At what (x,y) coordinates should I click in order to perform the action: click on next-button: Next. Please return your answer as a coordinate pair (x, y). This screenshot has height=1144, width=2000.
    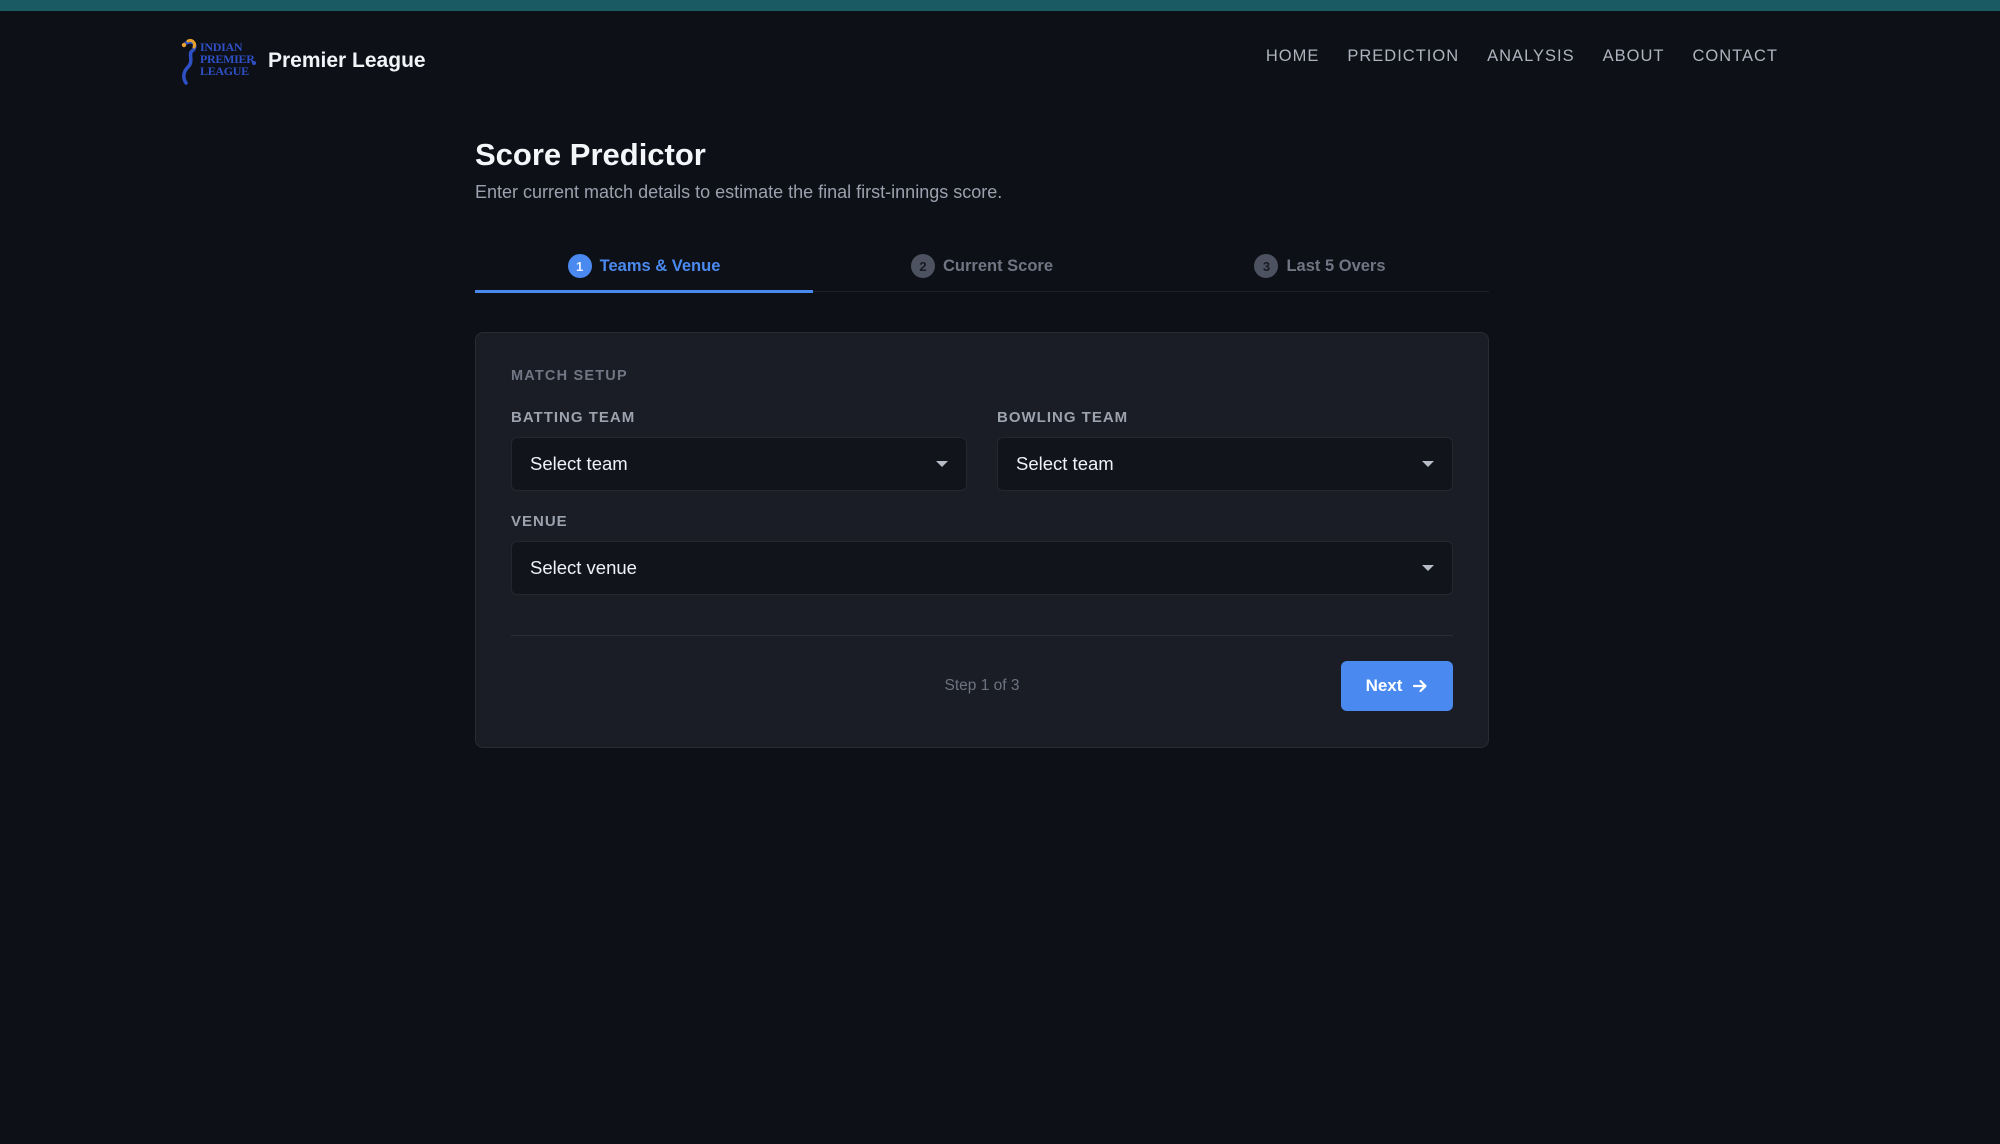
    Looking at the image, I should click on (1397, 686).